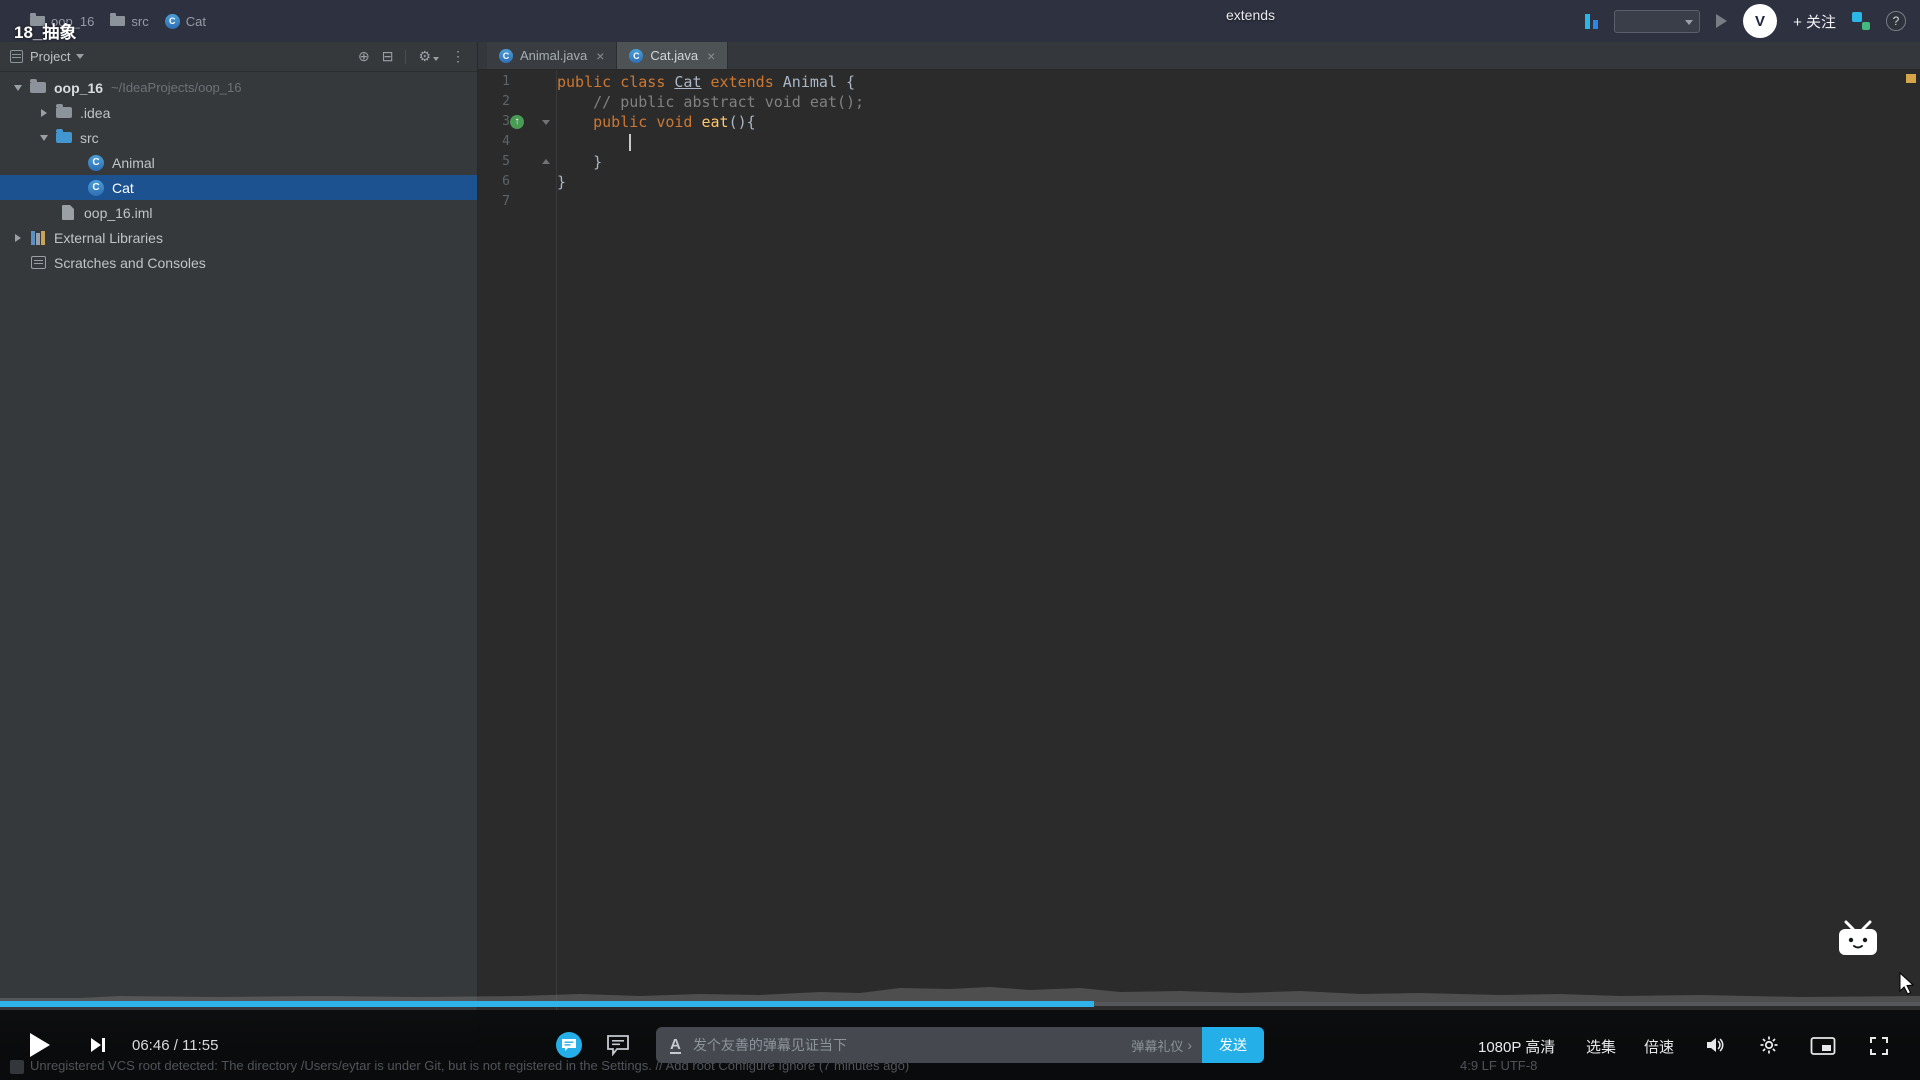  What do you see at coordinates (506, 81) in the screenshot?
I see `line-number: 1` at bounding box center [506, 81].